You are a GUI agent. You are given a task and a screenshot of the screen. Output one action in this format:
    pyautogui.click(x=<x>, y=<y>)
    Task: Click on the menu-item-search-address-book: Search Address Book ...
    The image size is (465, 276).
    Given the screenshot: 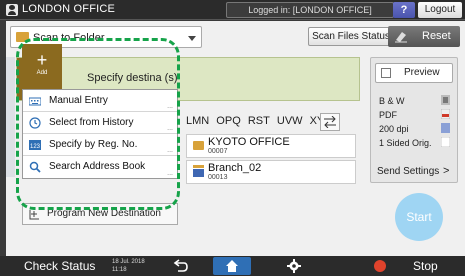 What is the action you would take?
    pyautogui.click(x=100, y=167)
    